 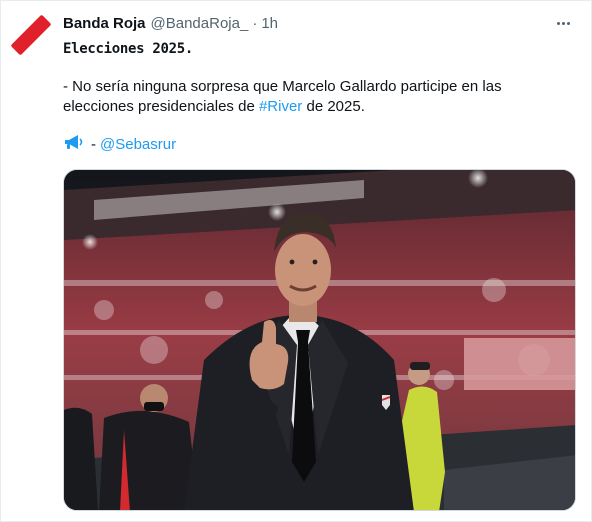 I want to click on tweet-text-end: de 2025., so click(x=333, y=106).